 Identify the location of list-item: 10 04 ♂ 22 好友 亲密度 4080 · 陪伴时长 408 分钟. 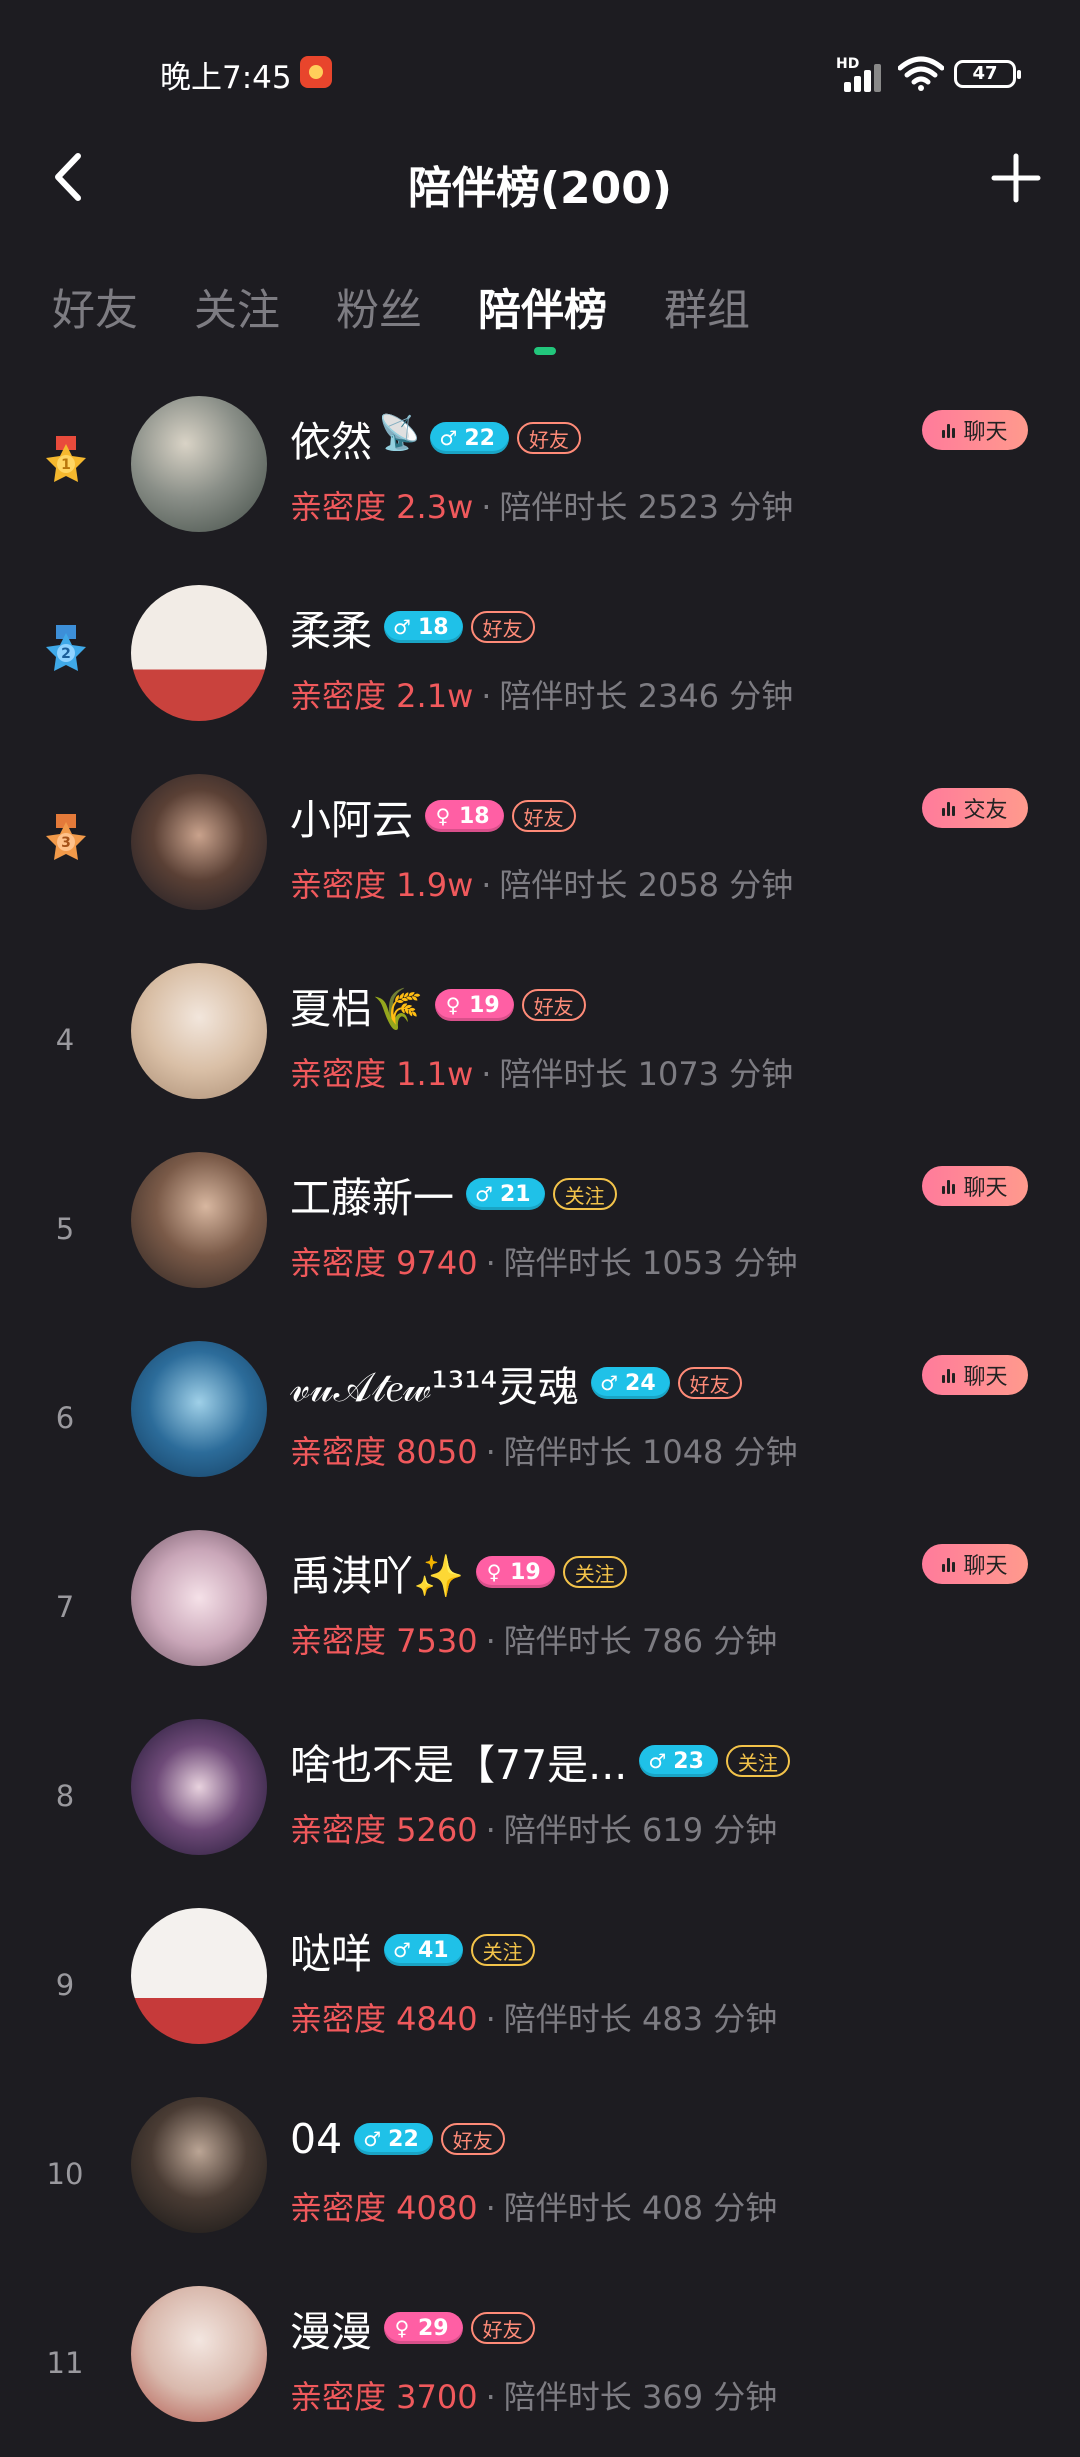
(540, 2173).